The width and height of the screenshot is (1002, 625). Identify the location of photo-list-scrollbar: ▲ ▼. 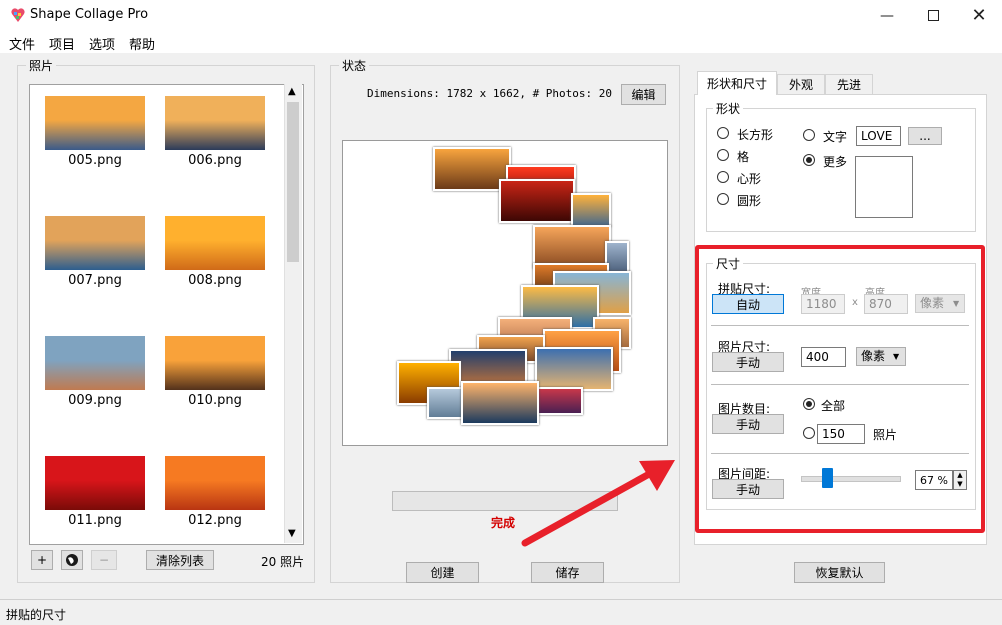
(293, 313).